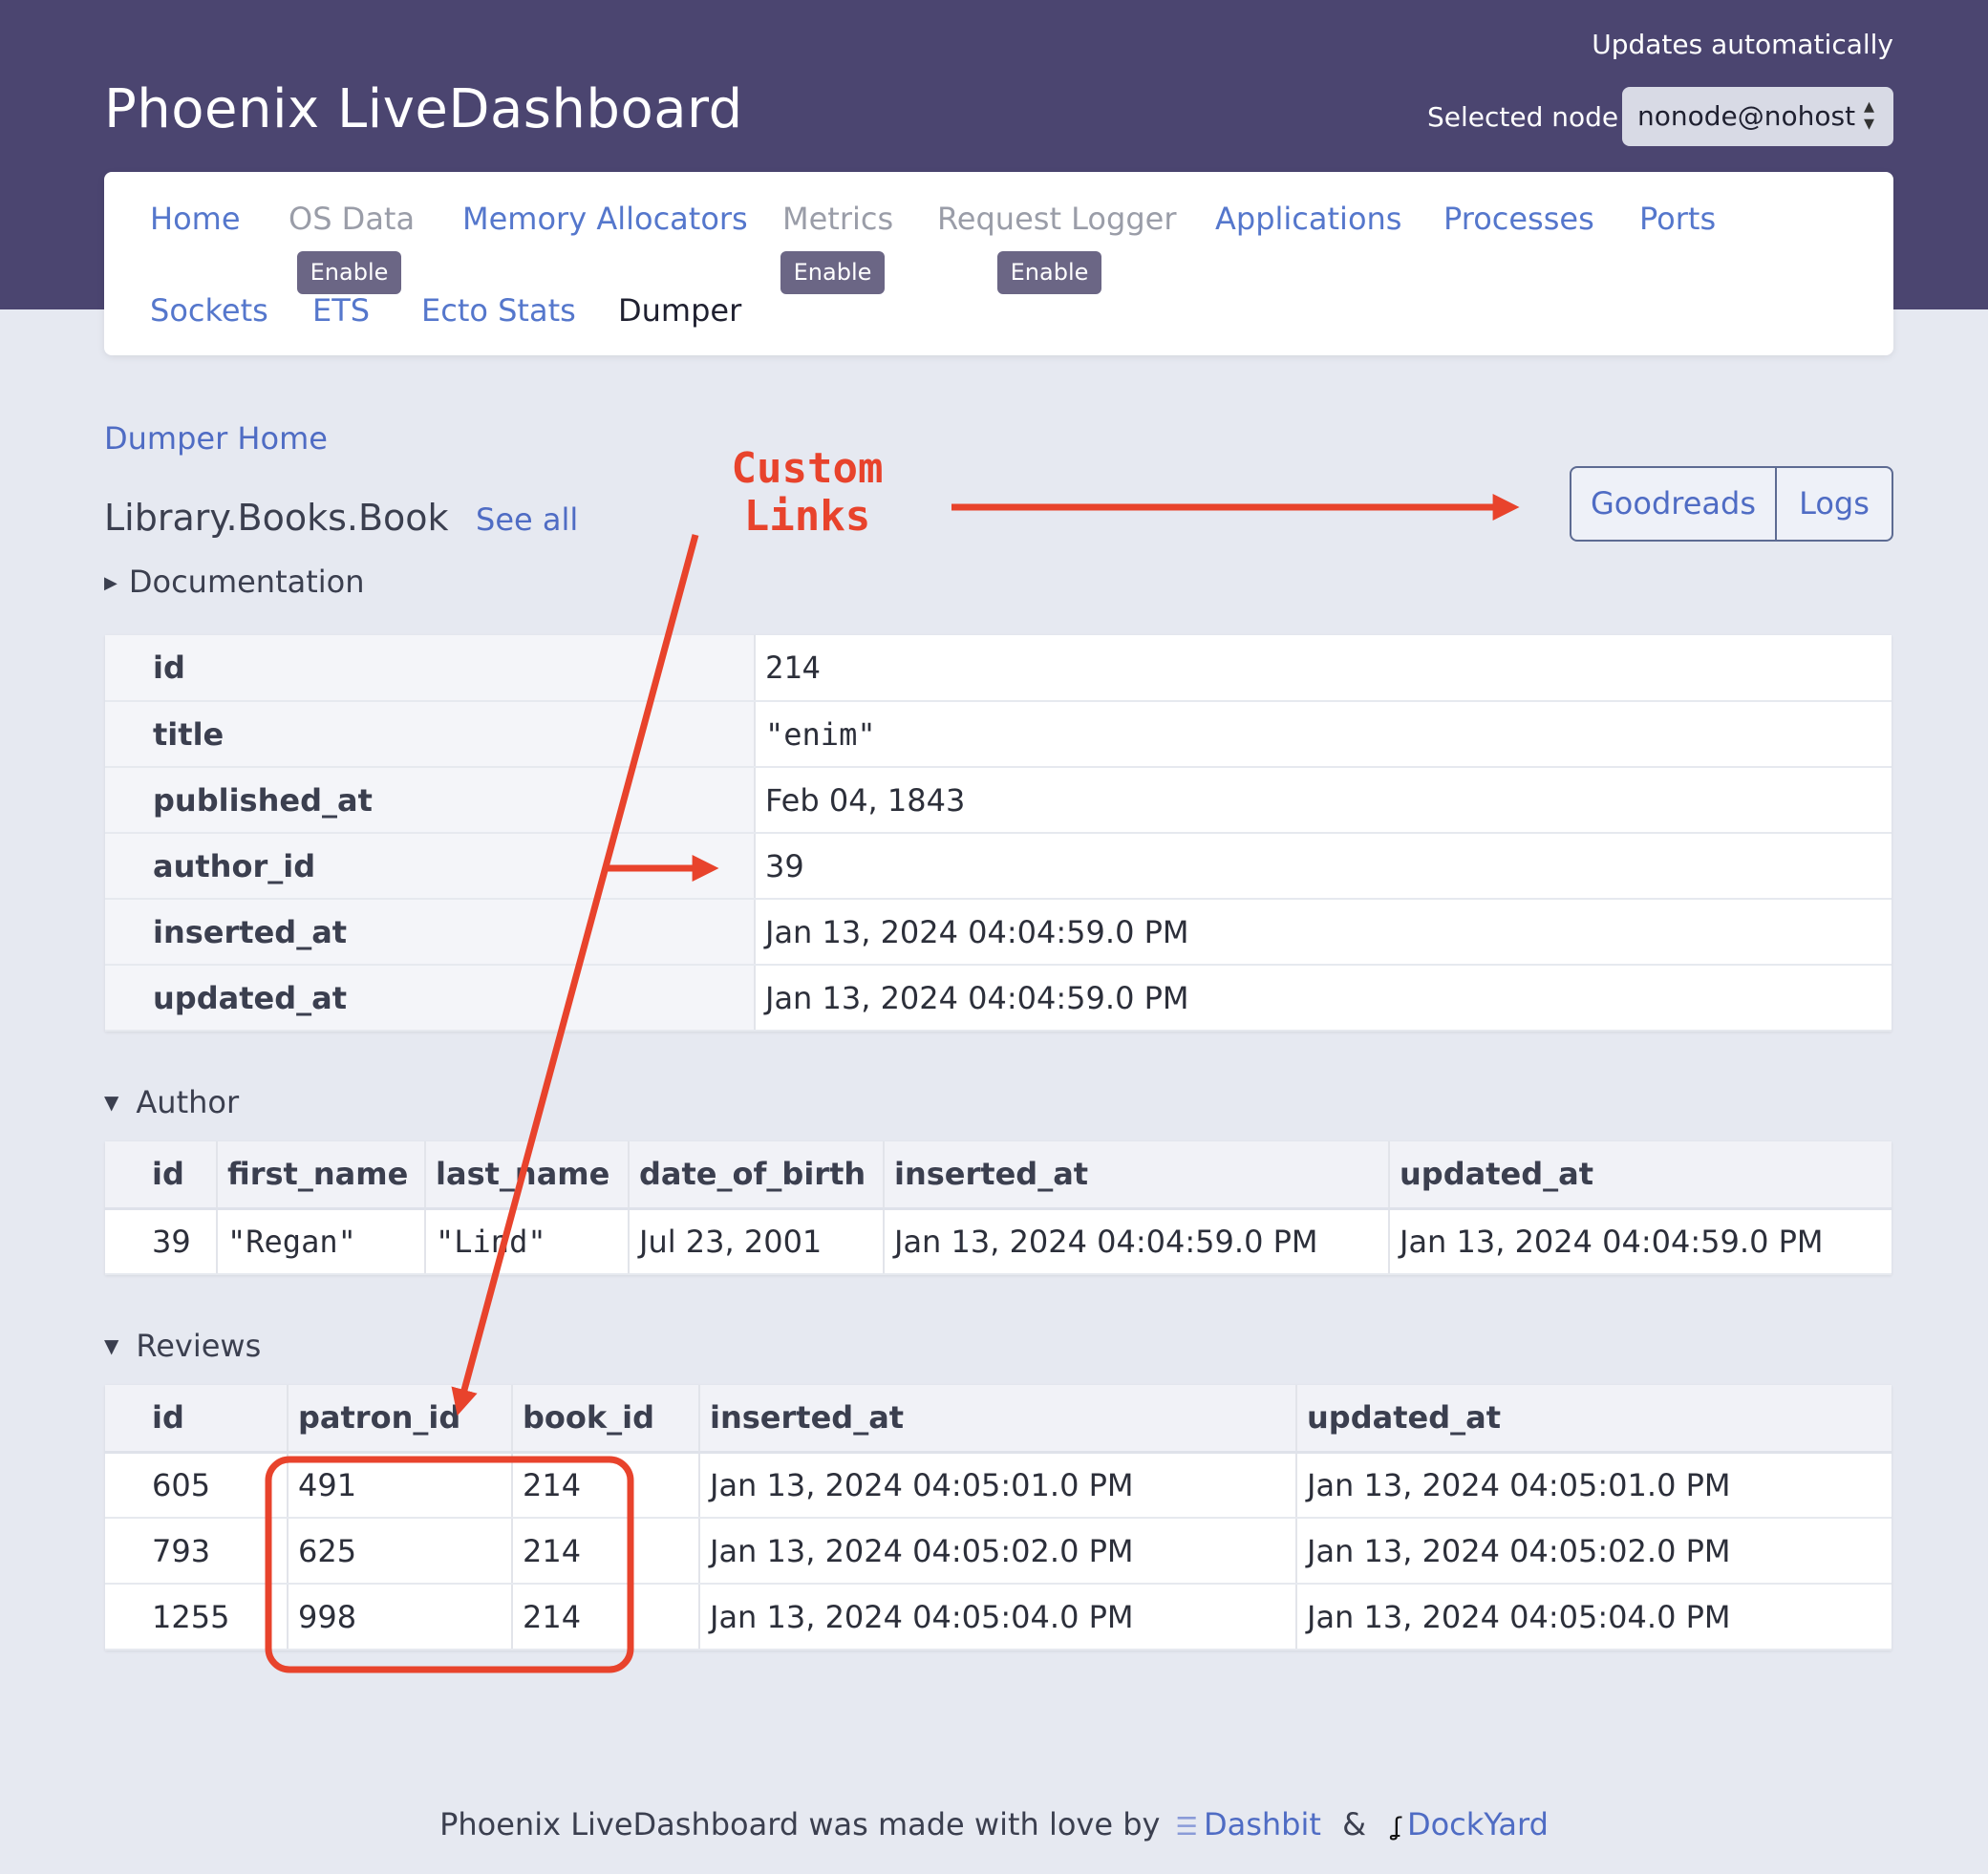  What do you see at coordinates (1868, 115) in the screenshot?
I see `select-arrows-icon: ▴ ▾` at bounding box center [1868, 115].